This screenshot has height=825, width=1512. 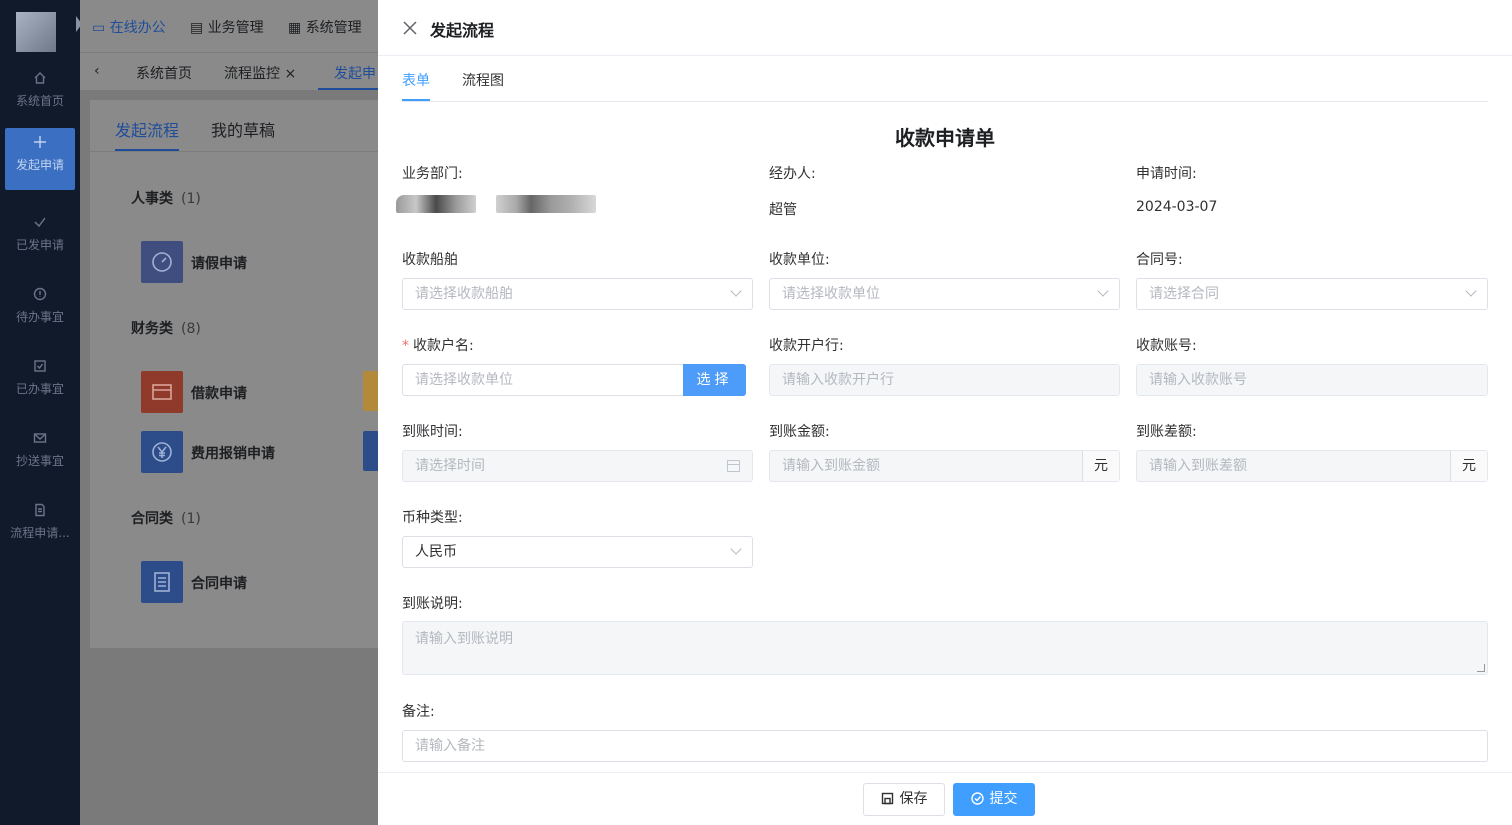 I want to click on app-expense-request: 费用报销申请, so click(x=221, y=452).